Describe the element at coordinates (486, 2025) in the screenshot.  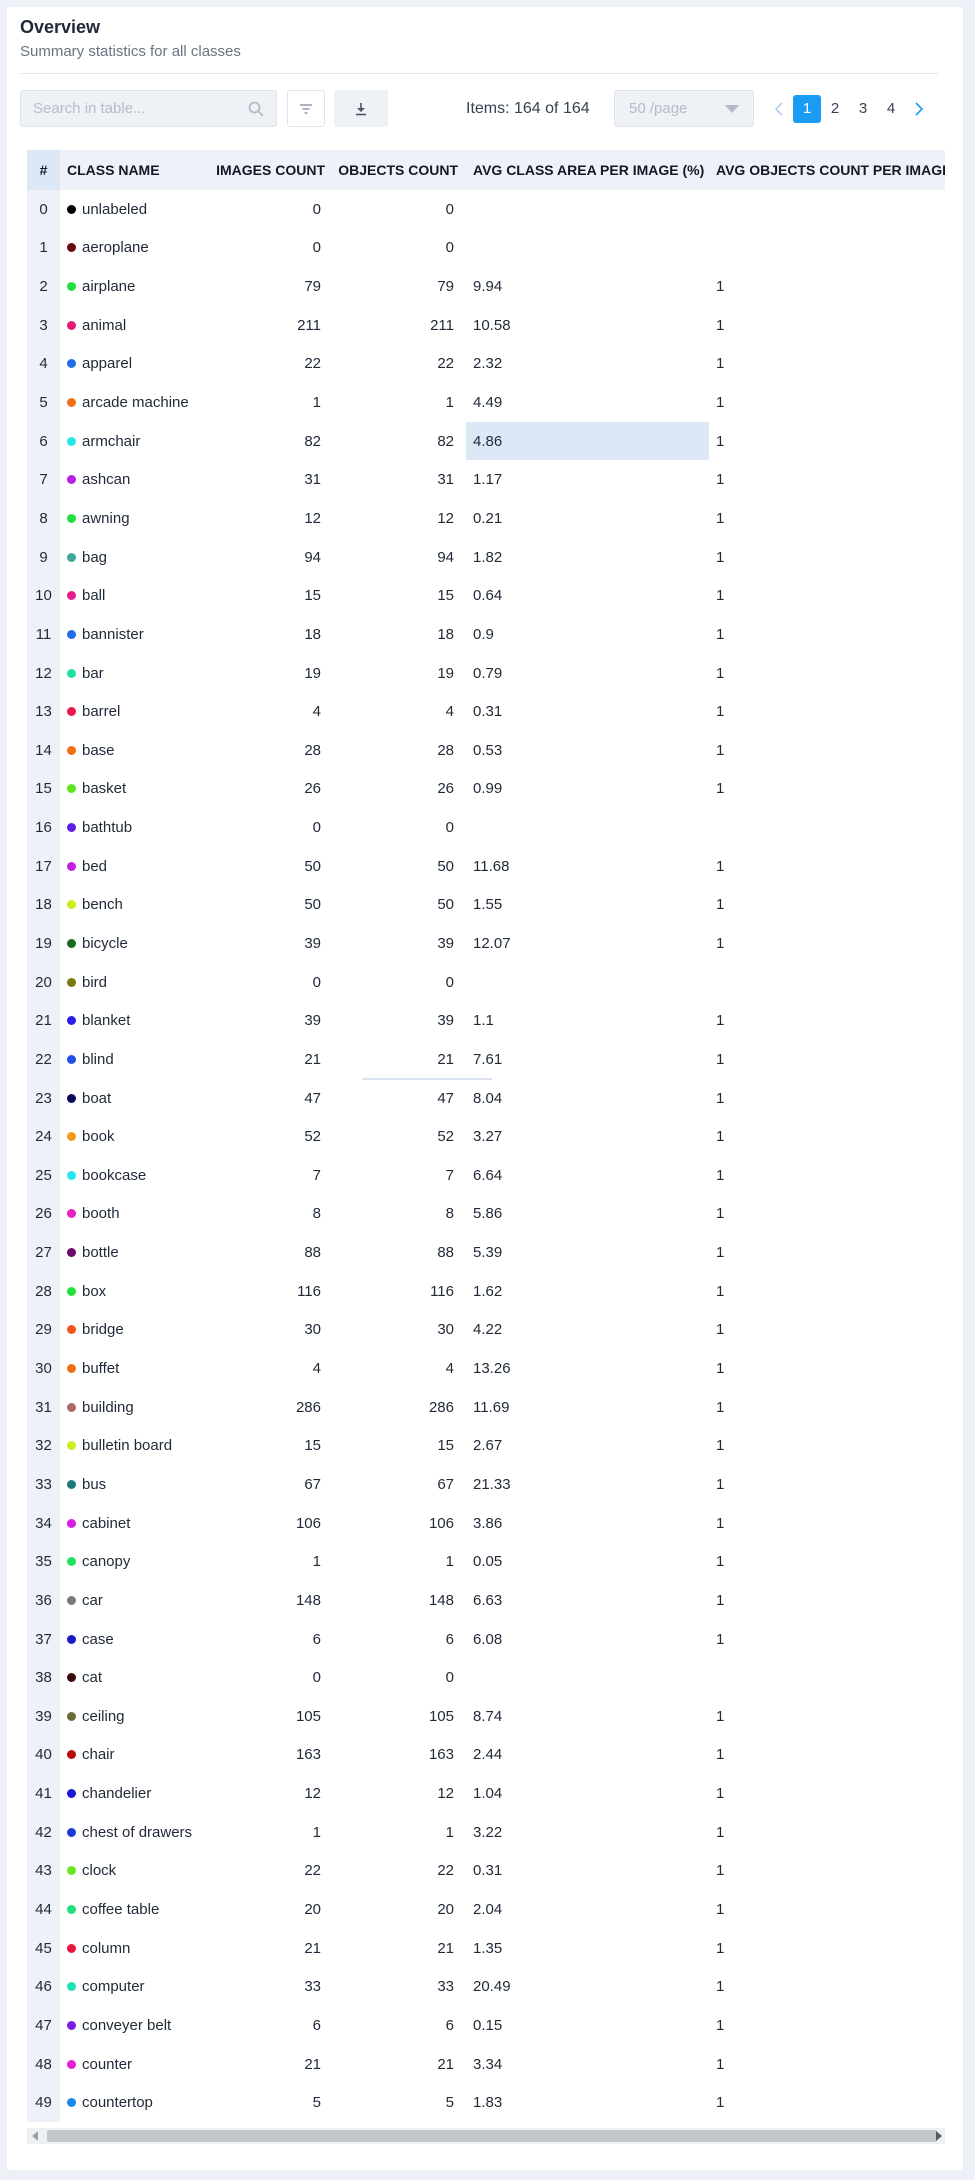
I see `table-row: 47 conveyer belt 6 6 0.15 1` at that location.